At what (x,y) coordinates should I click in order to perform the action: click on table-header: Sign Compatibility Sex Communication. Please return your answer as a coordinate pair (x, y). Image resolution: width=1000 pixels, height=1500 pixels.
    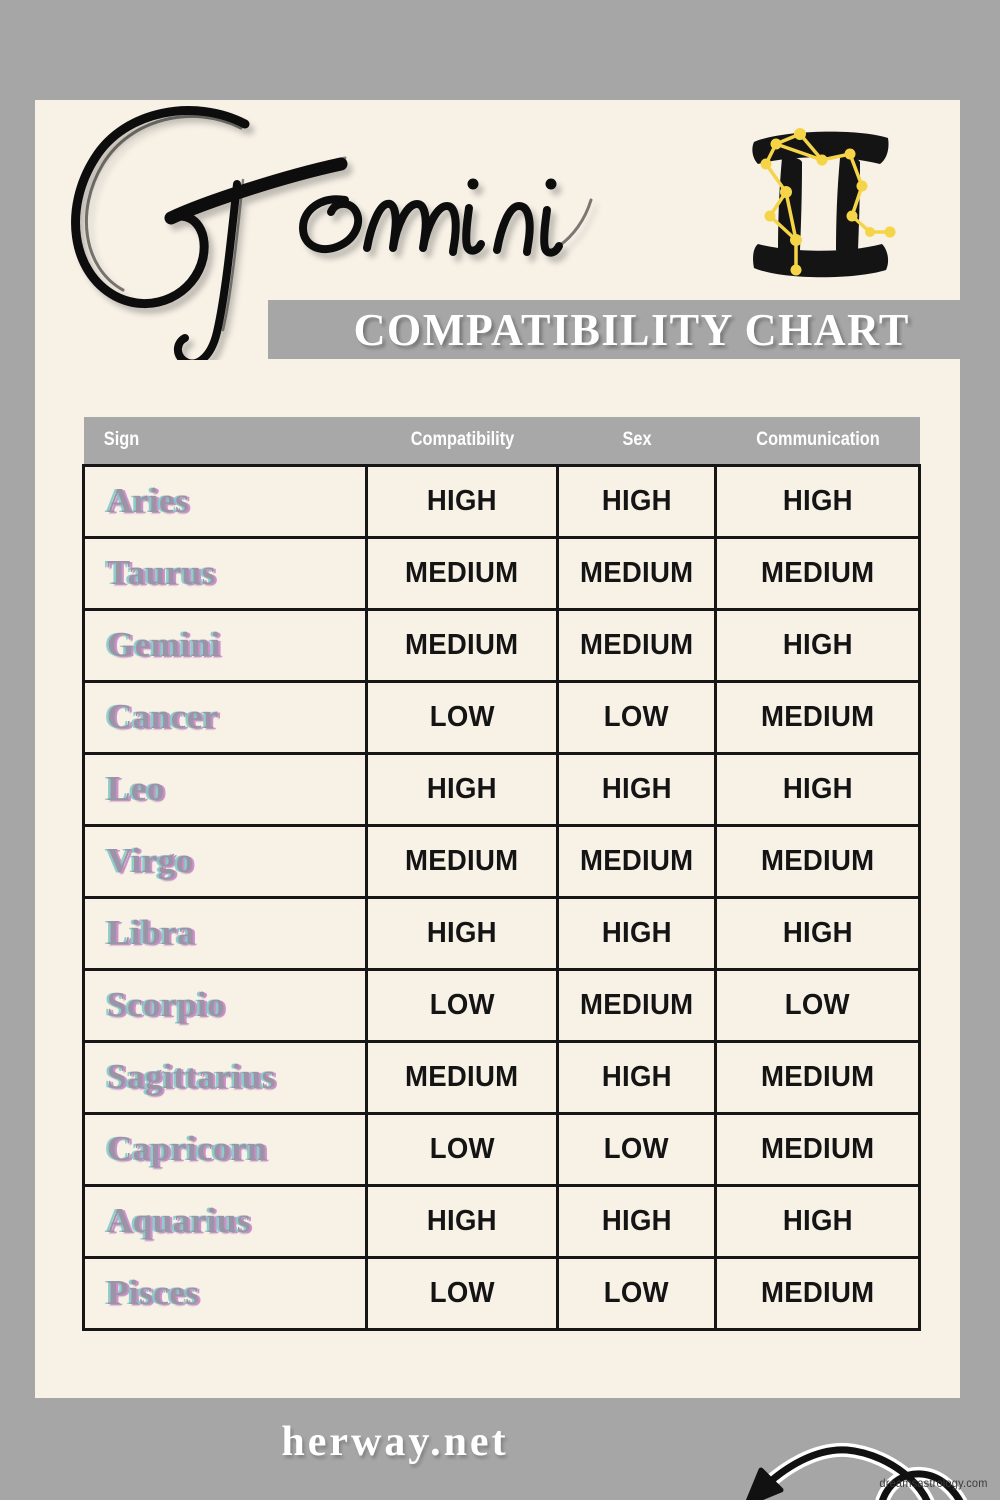
    Looking at the image, I should click on (501, 441).